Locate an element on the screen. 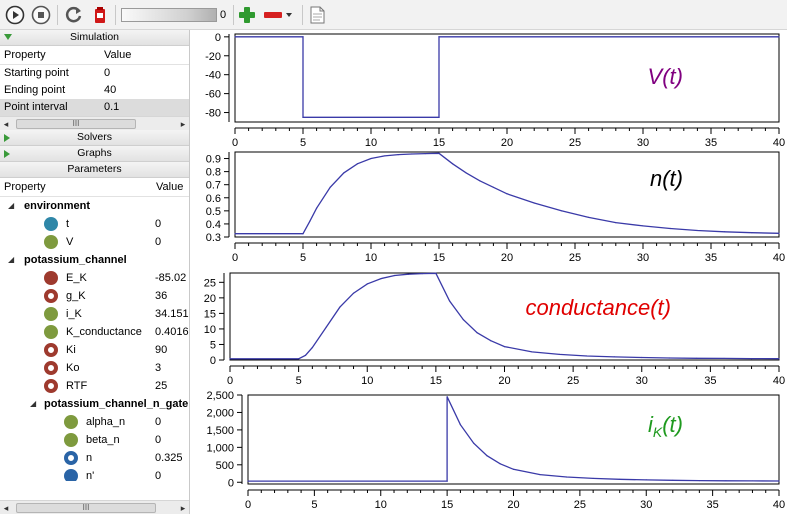 Image resolution: width=787 pixels, height=514 pixels. graphs-section-header: Graphs is located at coordinates (94, 154).